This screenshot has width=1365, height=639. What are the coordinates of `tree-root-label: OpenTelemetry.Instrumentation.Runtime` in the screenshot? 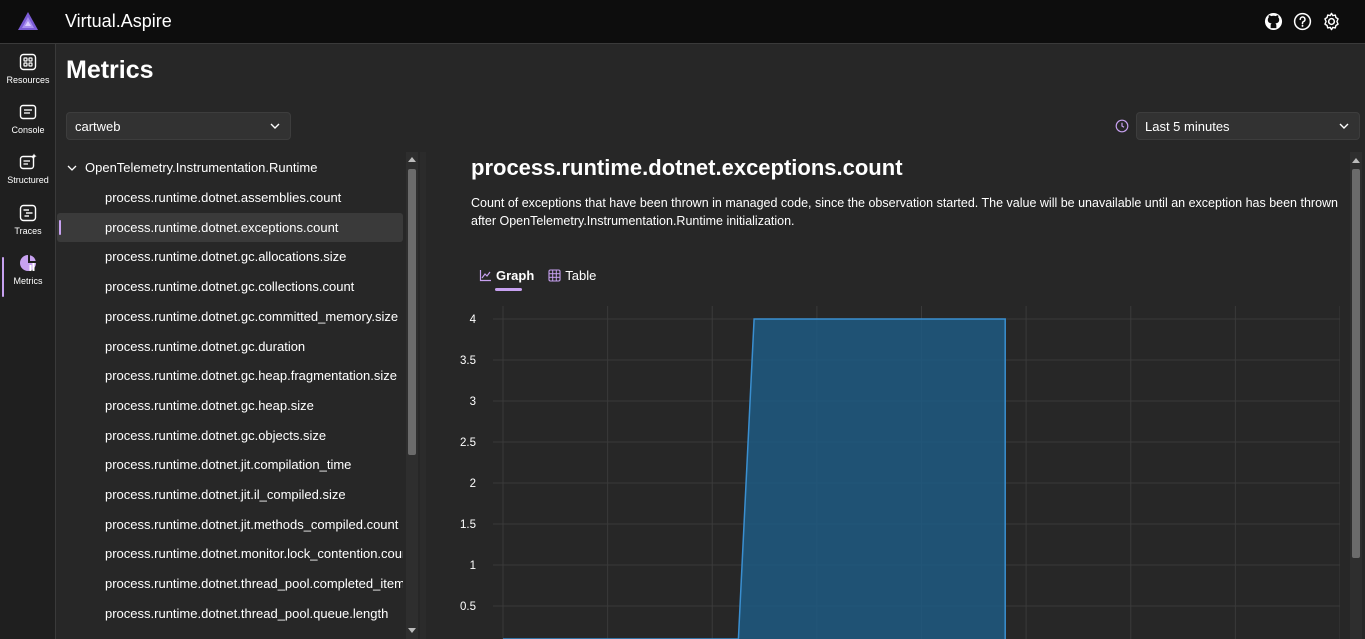 It's located at (201, 167).